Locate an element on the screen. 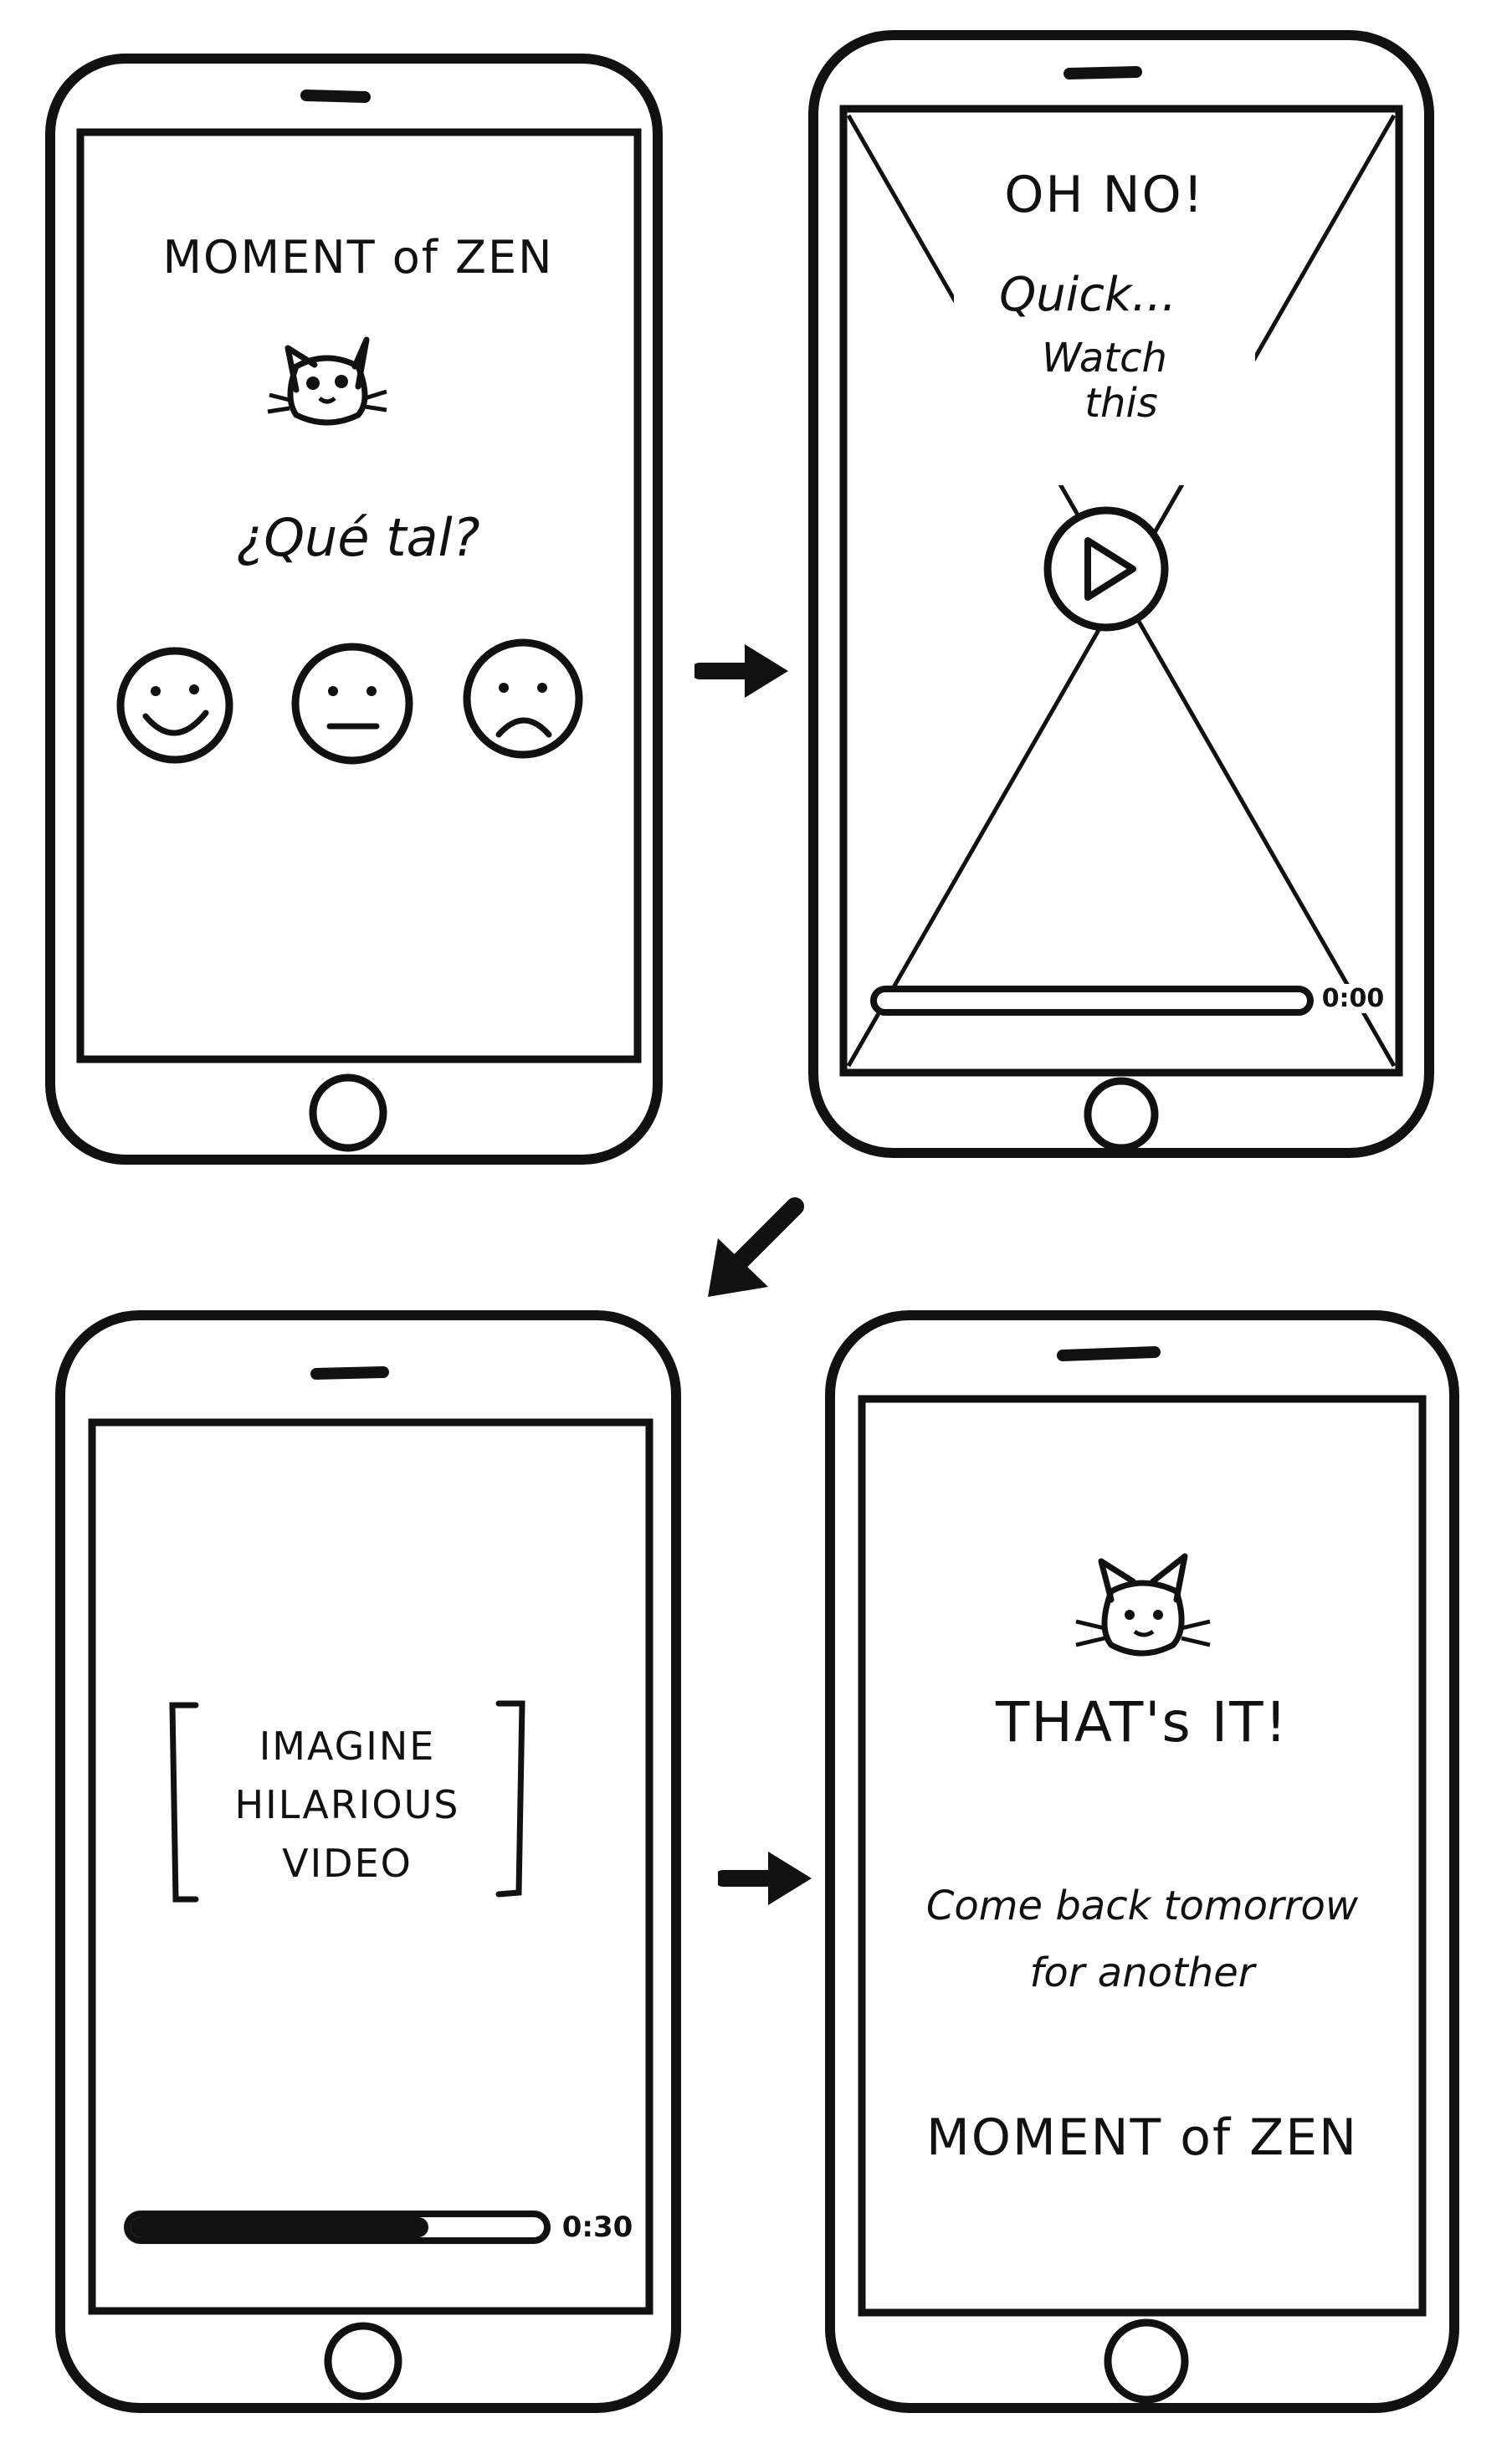  prompt-line-2: Watch is located at coordinates (1104, 358).